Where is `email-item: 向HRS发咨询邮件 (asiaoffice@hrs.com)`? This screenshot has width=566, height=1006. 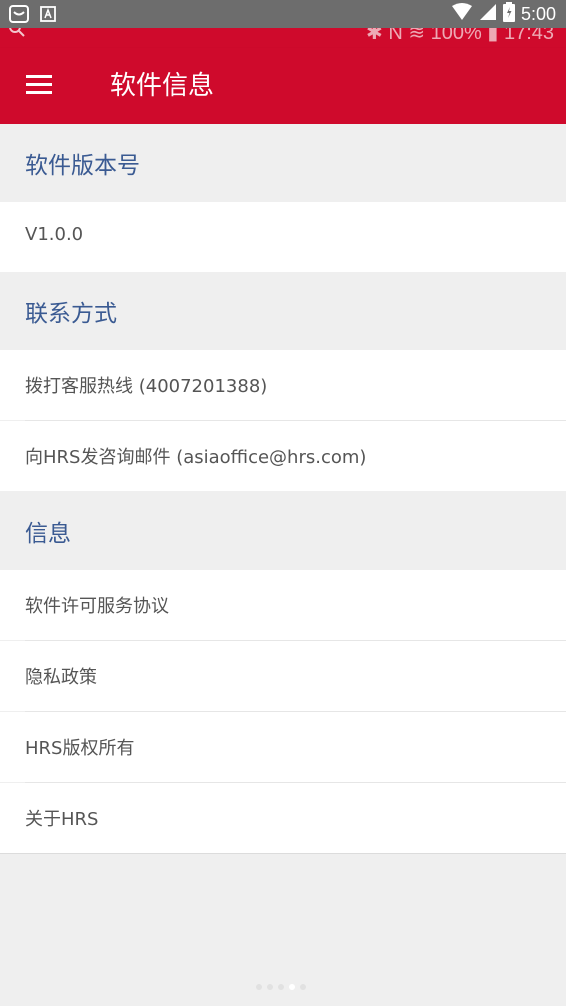 email-item: 向HRS发咨询邮件 (asiaoffice@hrs.com) is located at coordinates (283, 456).